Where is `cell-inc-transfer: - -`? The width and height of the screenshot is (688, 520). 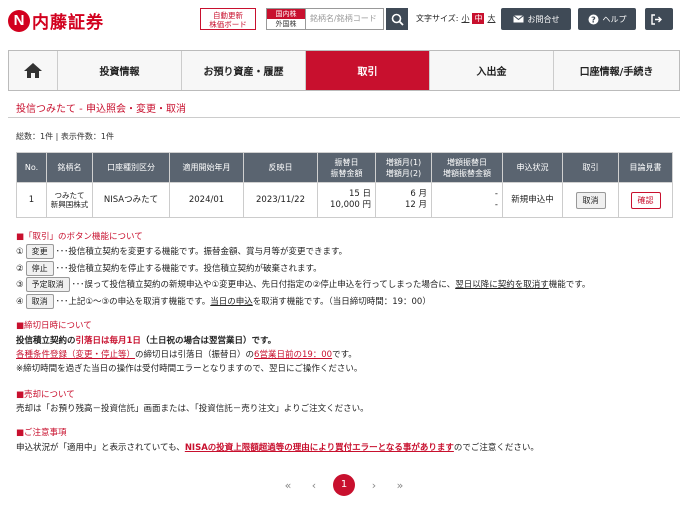
cell-inc-transfer: - - is located at coordinates (467, 200).